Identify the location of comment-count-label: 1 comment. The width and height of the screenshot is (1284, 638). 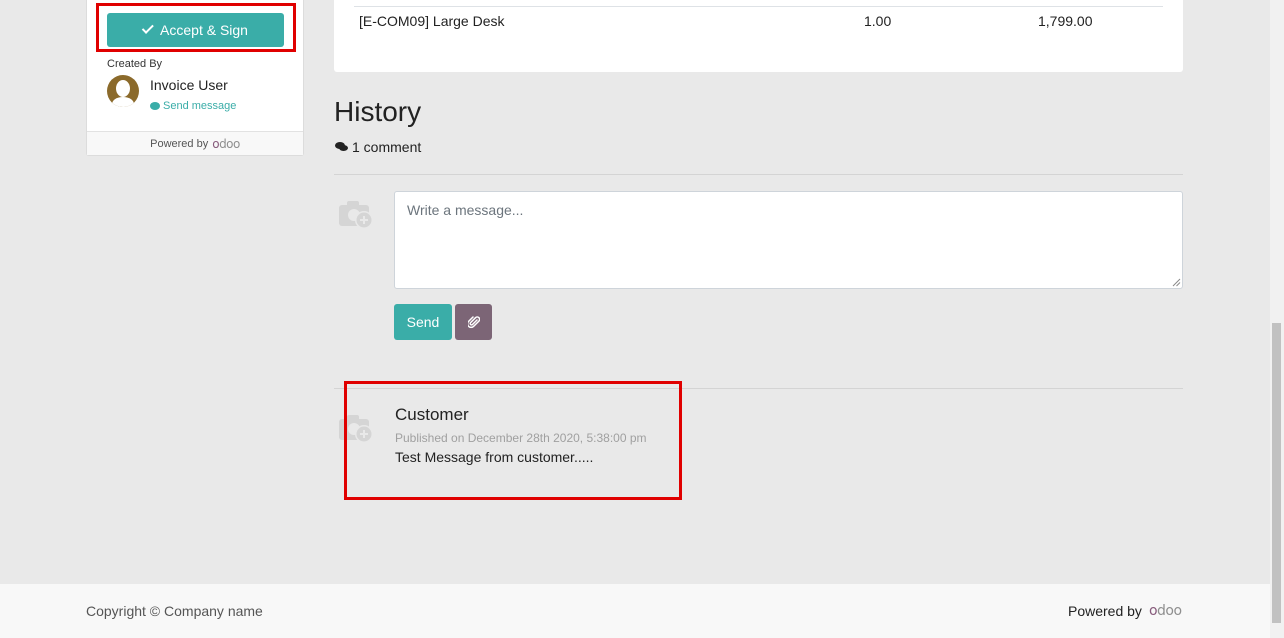
(387, 147).